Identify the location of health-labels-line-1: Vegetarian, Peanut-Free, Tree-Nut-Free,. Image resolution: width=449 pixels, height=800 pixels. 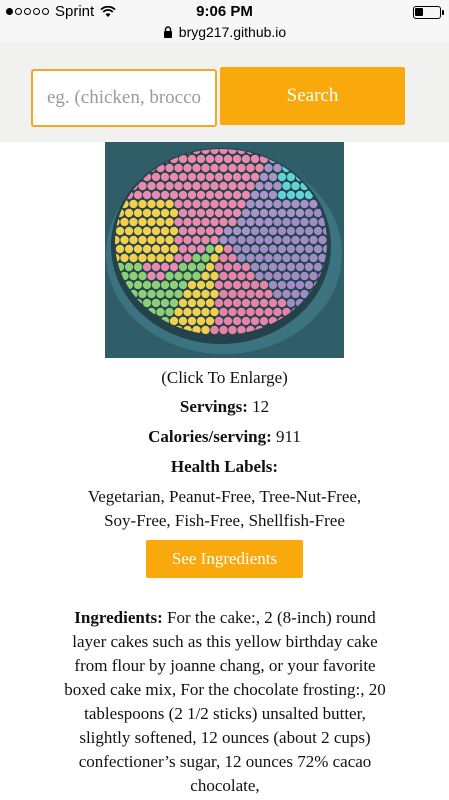
(224, 496).